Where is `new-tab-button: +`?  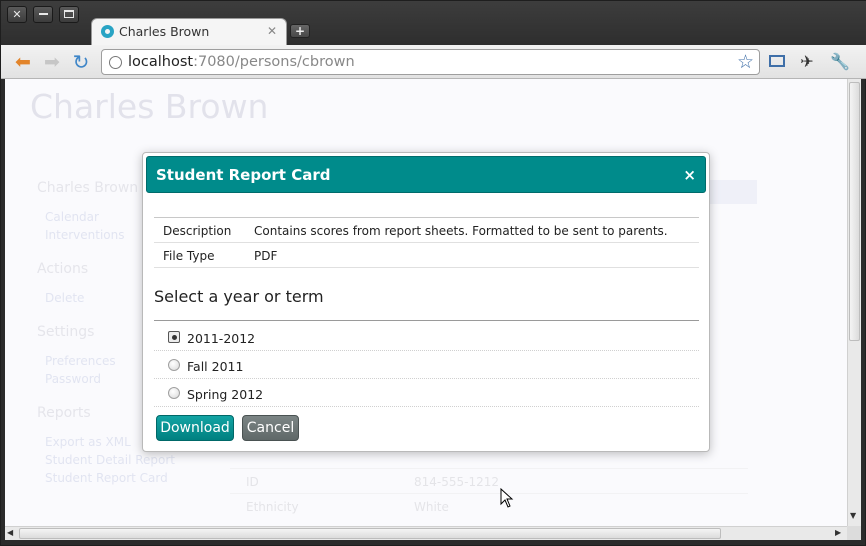
new-tab-button: + is located at coordinates (300, 31).